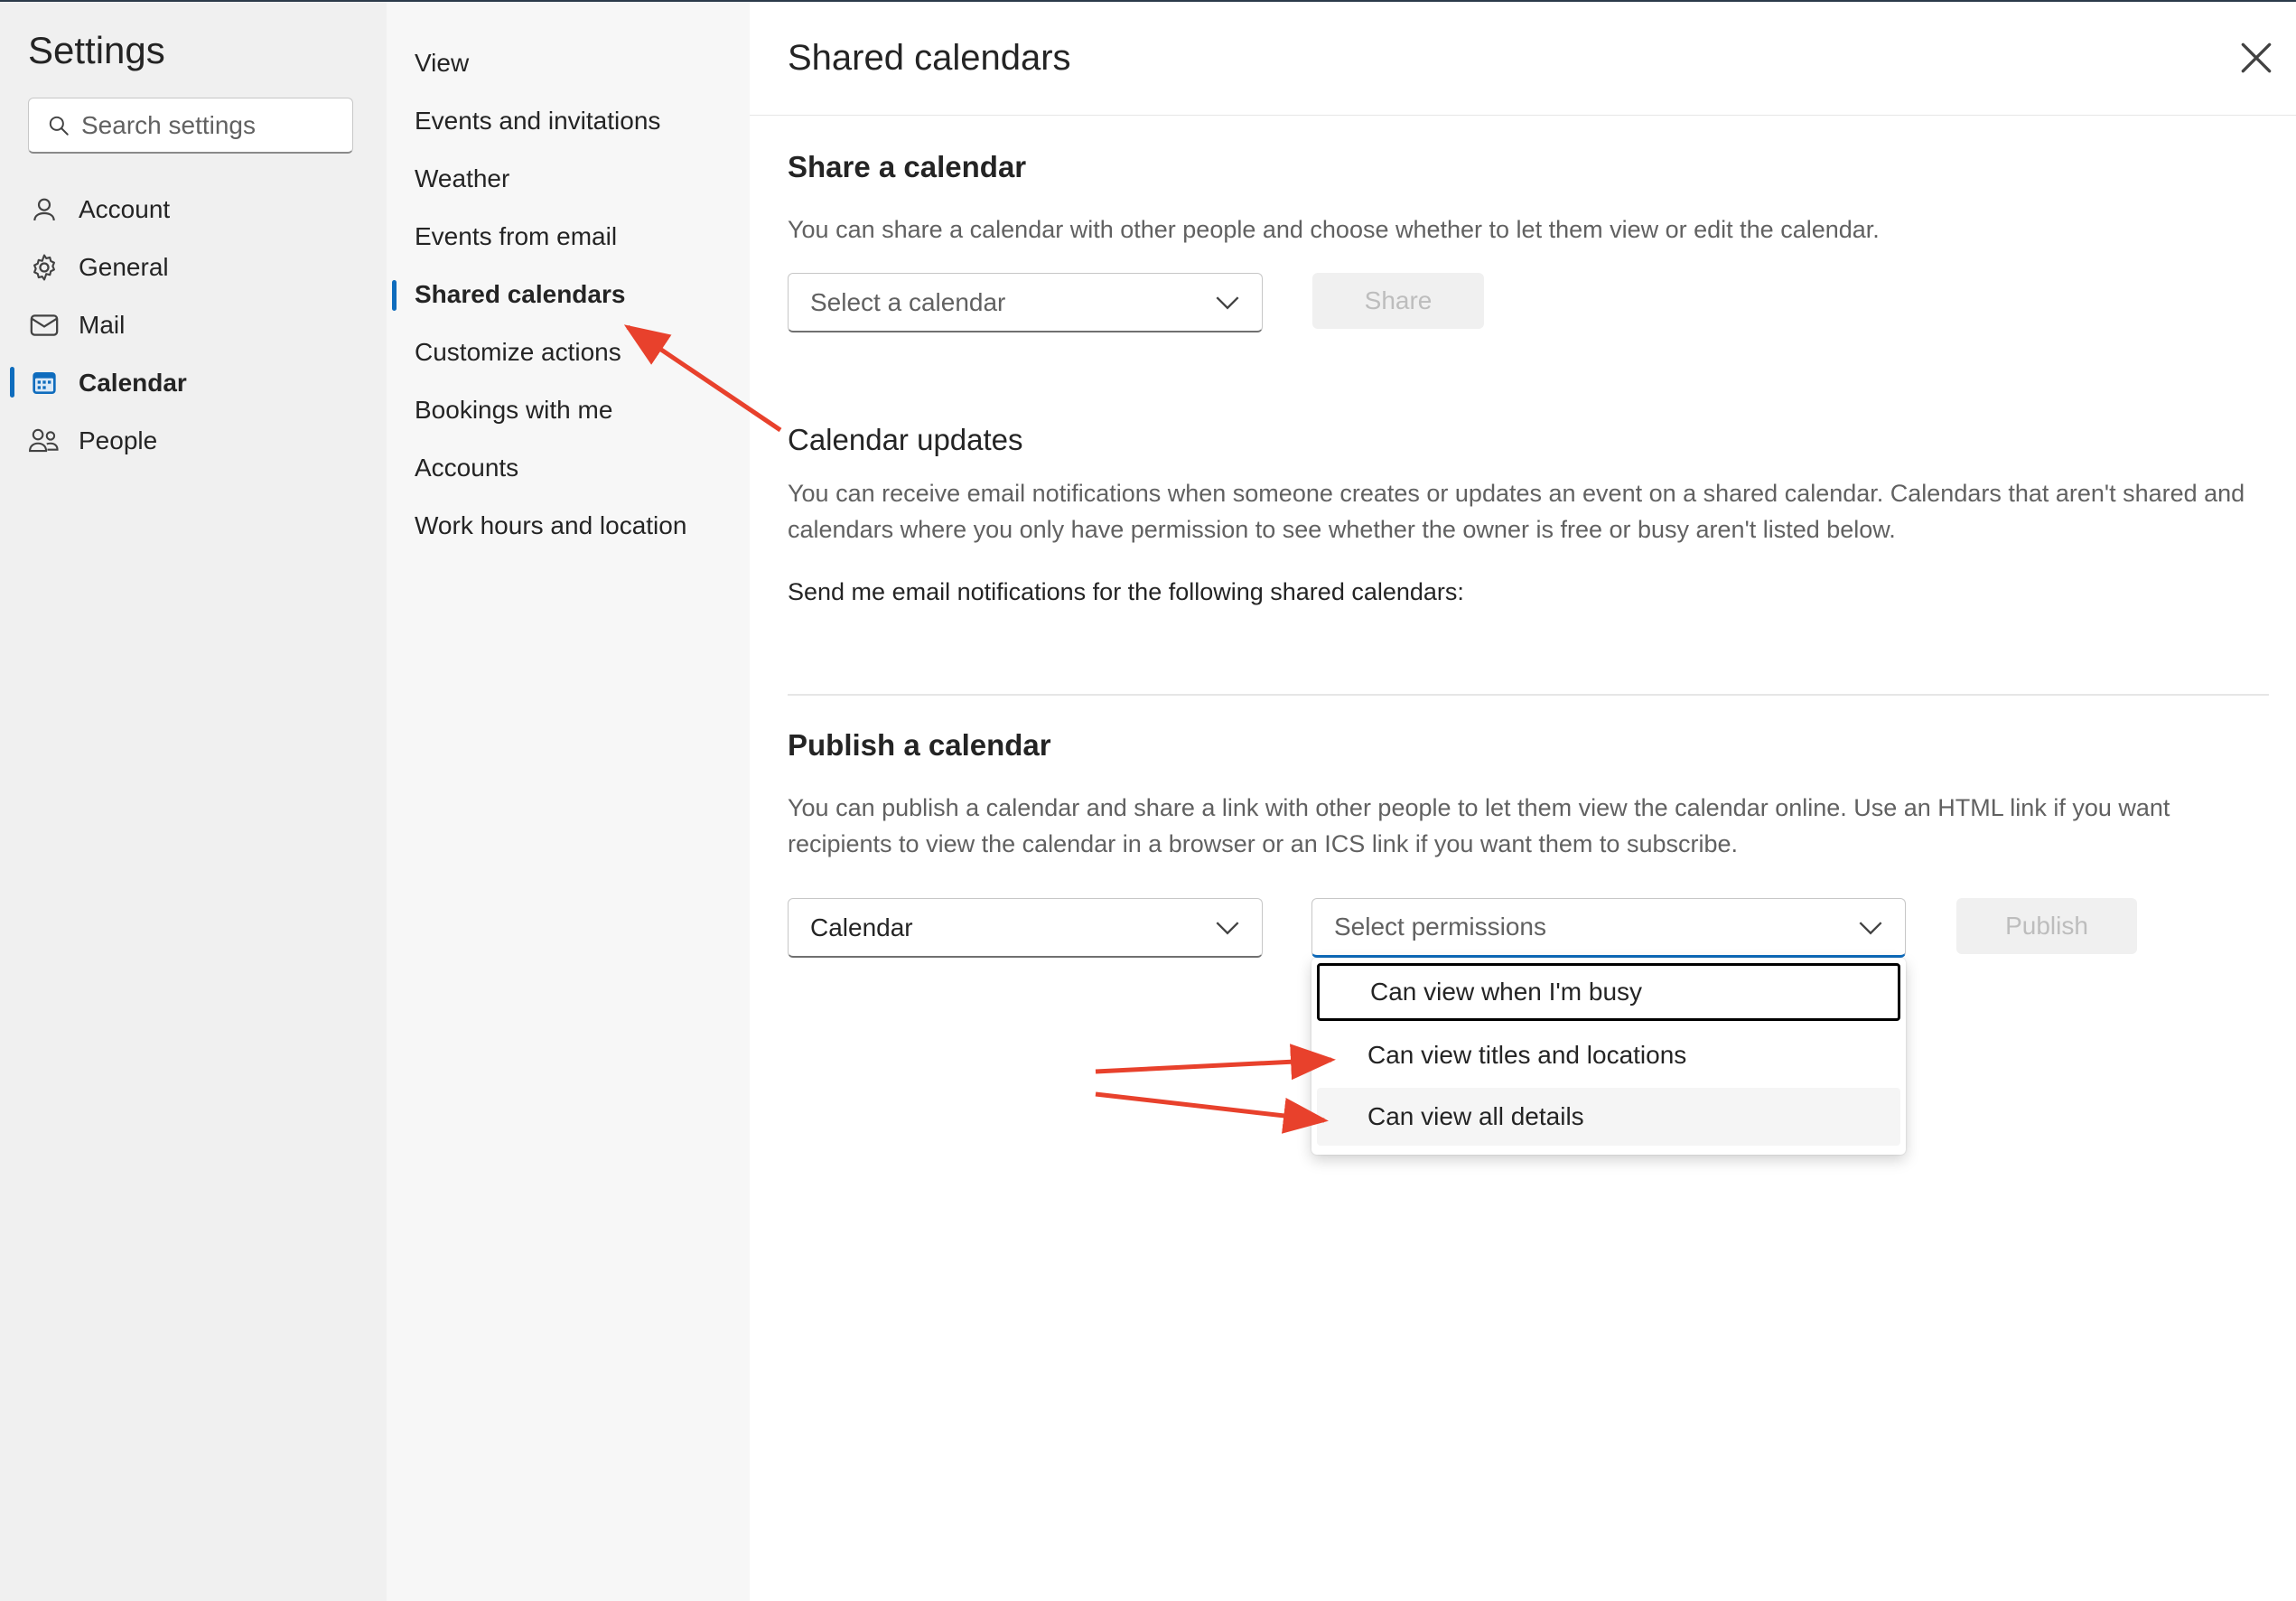  I want to click on publish-calendar-dropdown: Calendar, so click(1025, 928).